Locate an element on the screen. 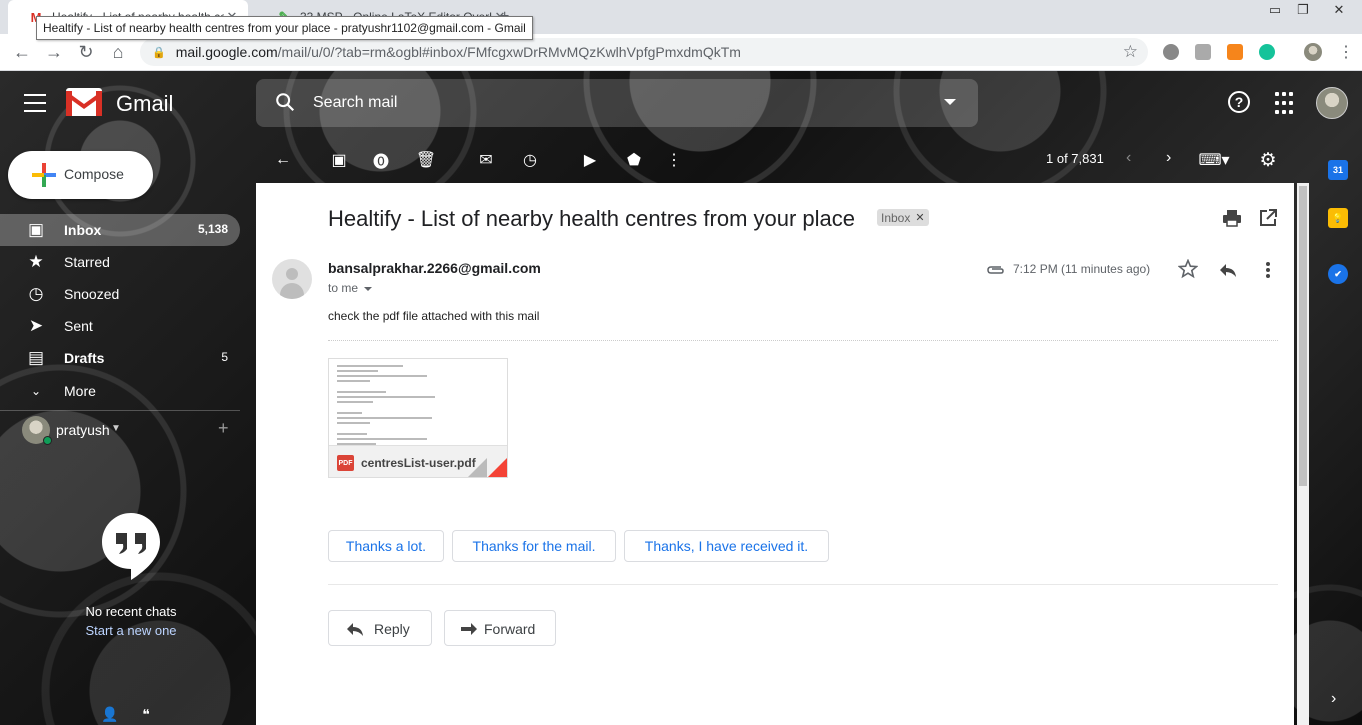  sidebar-item-label: Starred is located at coordinates (87, 262).